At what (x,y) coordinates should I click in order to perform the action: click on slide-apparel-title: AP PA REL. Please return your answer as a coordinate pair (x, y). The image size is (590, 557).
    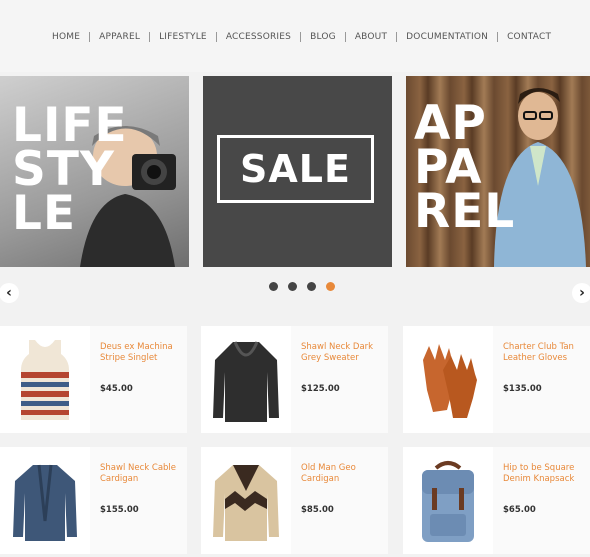
    Looking at the image, I should click on (465, 169).